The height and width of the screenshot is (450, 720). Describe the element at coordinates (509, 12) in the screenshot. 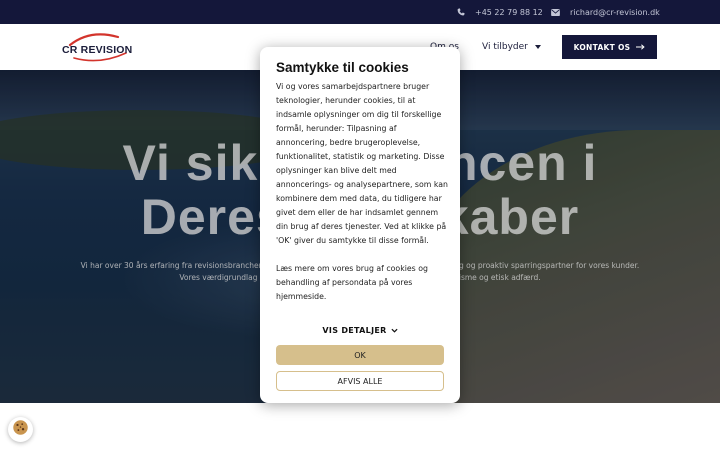

I see `phone-number: +45 22 79 88 12` at that location.